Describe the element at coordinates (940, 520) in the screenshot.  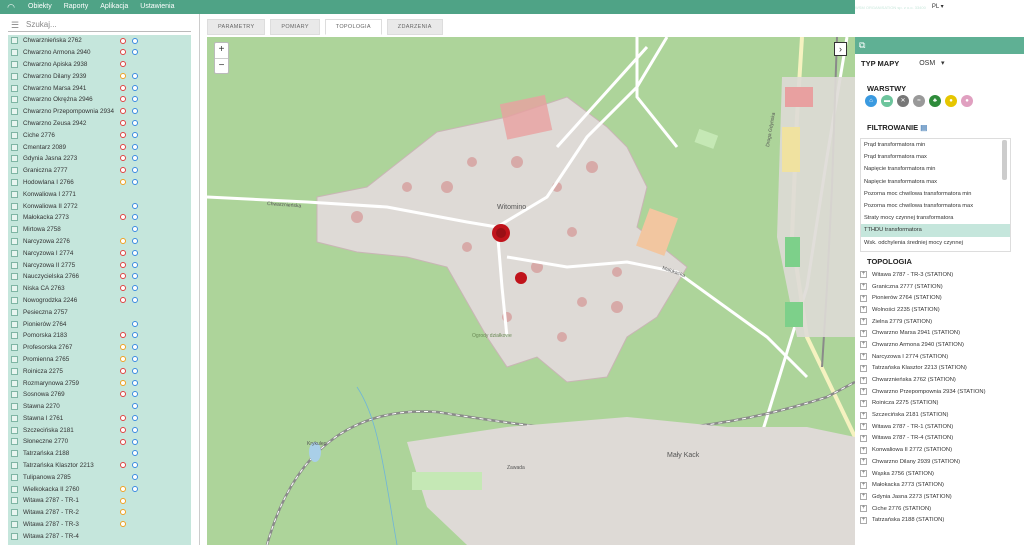
I see `topology-item: + Tatrzańska 2188 (STATION)` at that location.